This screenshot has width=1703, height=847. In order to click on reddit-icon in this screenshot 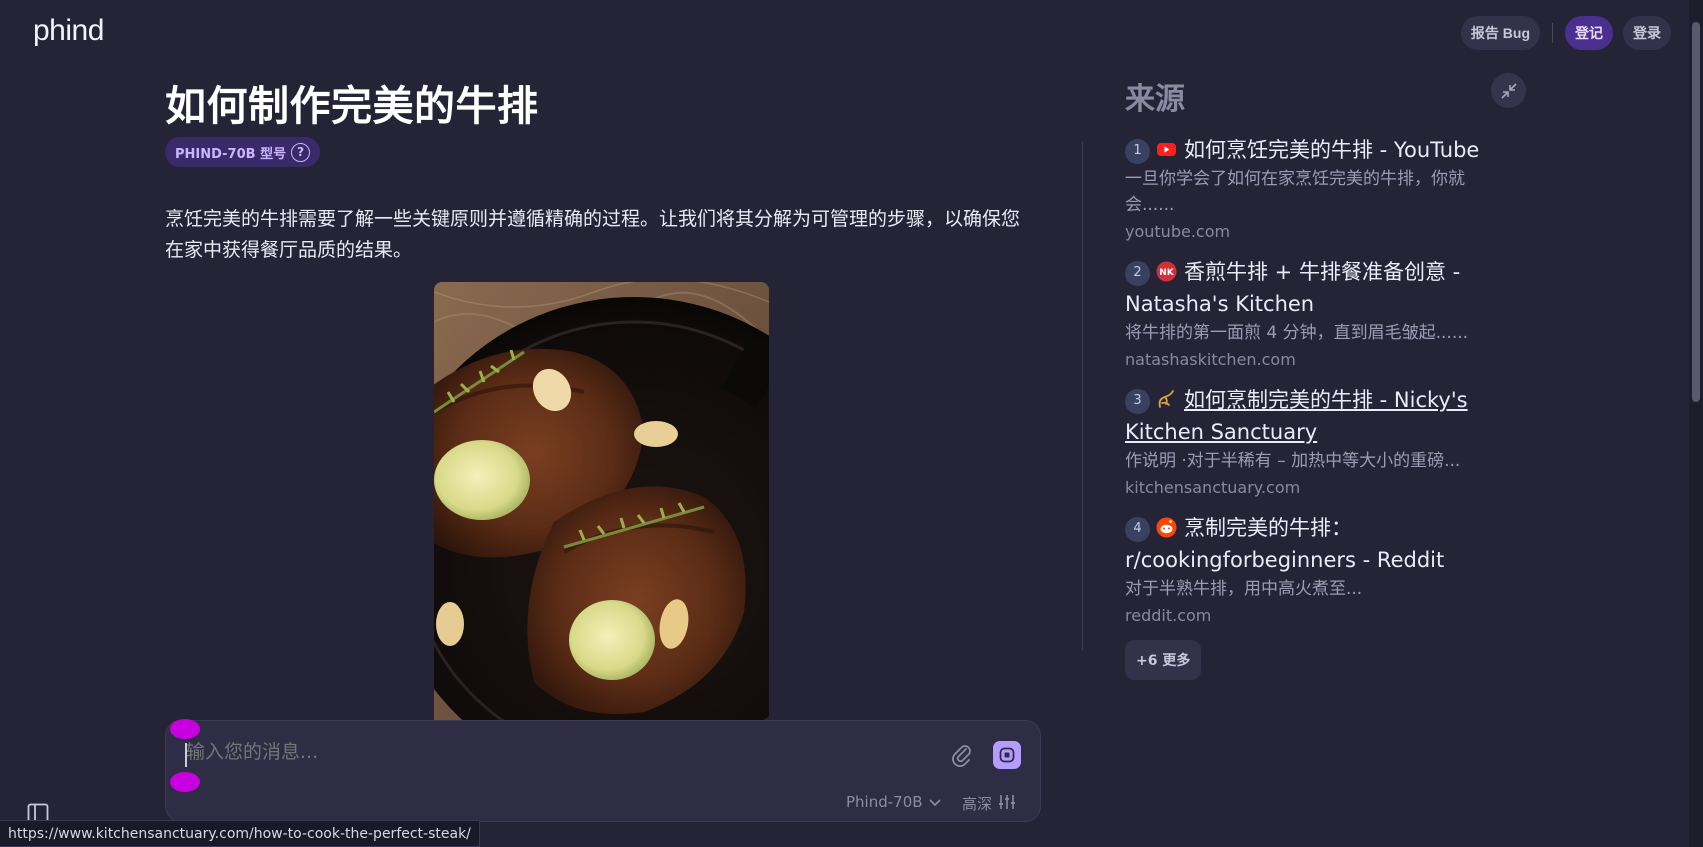, I will do `click(1166, 526)`.